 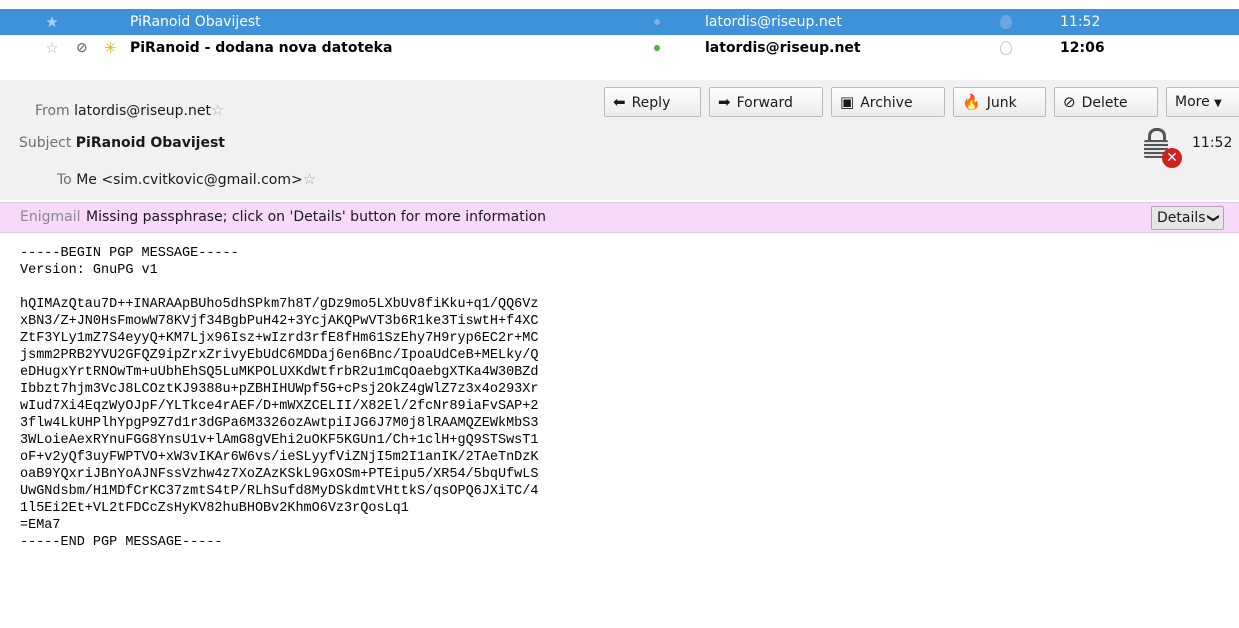 I want to click on reply-icon: ⬅, so click(x=619, y=102).